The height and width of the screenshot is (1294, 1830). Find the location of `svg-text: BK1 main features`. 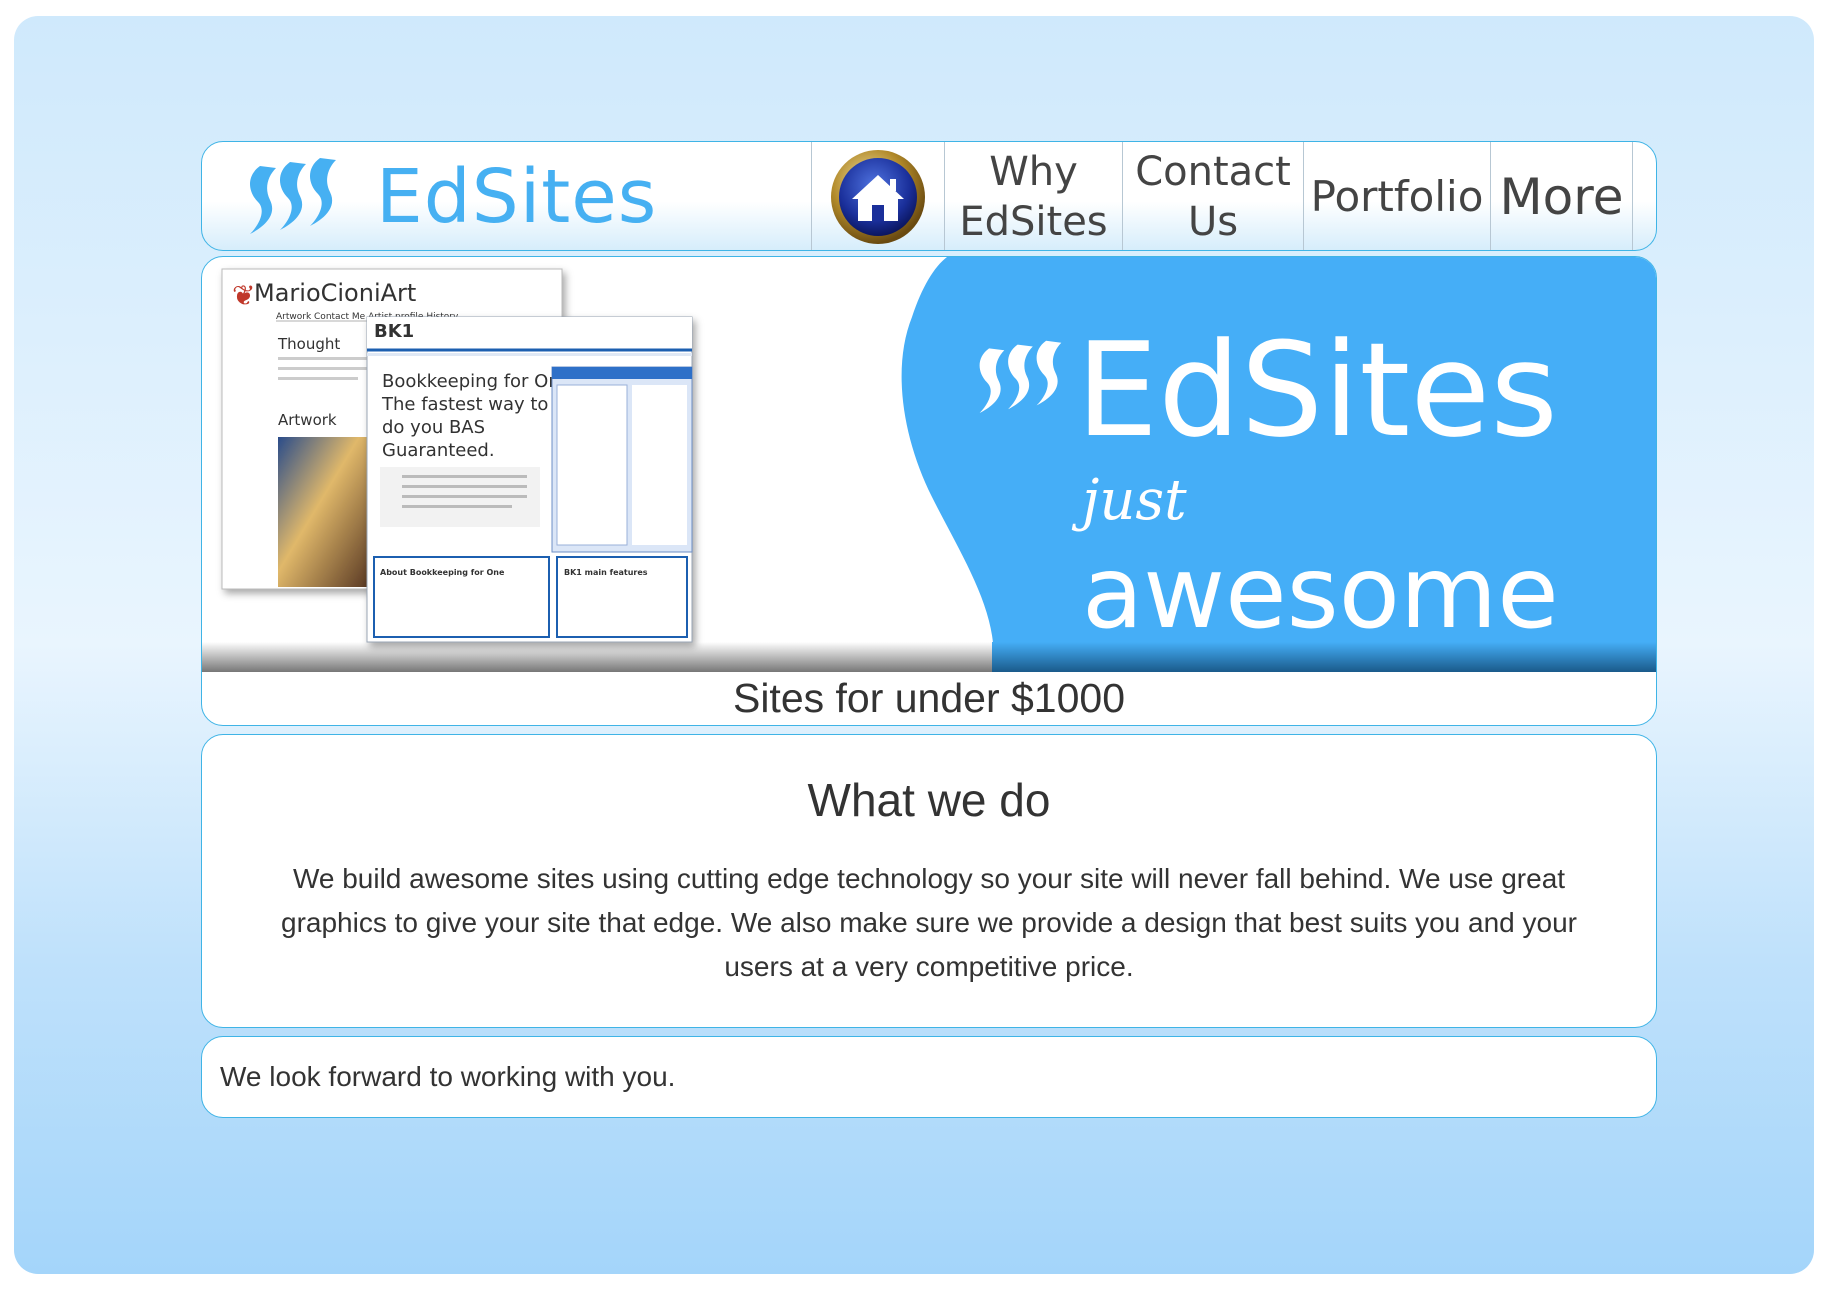

svg-text: BK1 main features is located at coordinates (606, 572).